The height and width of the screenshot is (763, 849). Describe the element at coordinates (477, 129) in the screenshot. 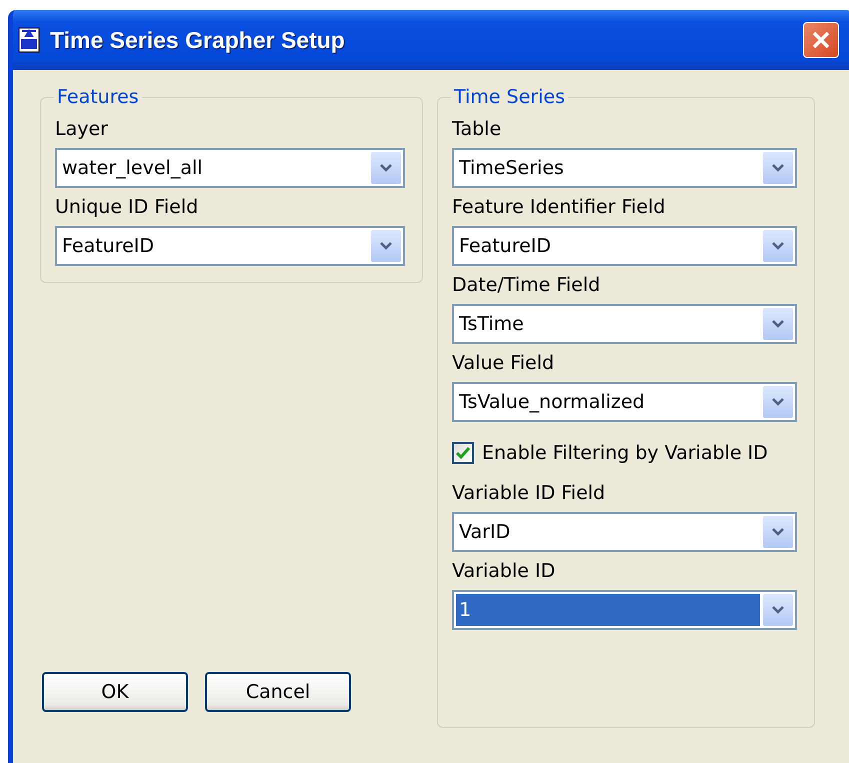

I see `field-label: Table` at that location.